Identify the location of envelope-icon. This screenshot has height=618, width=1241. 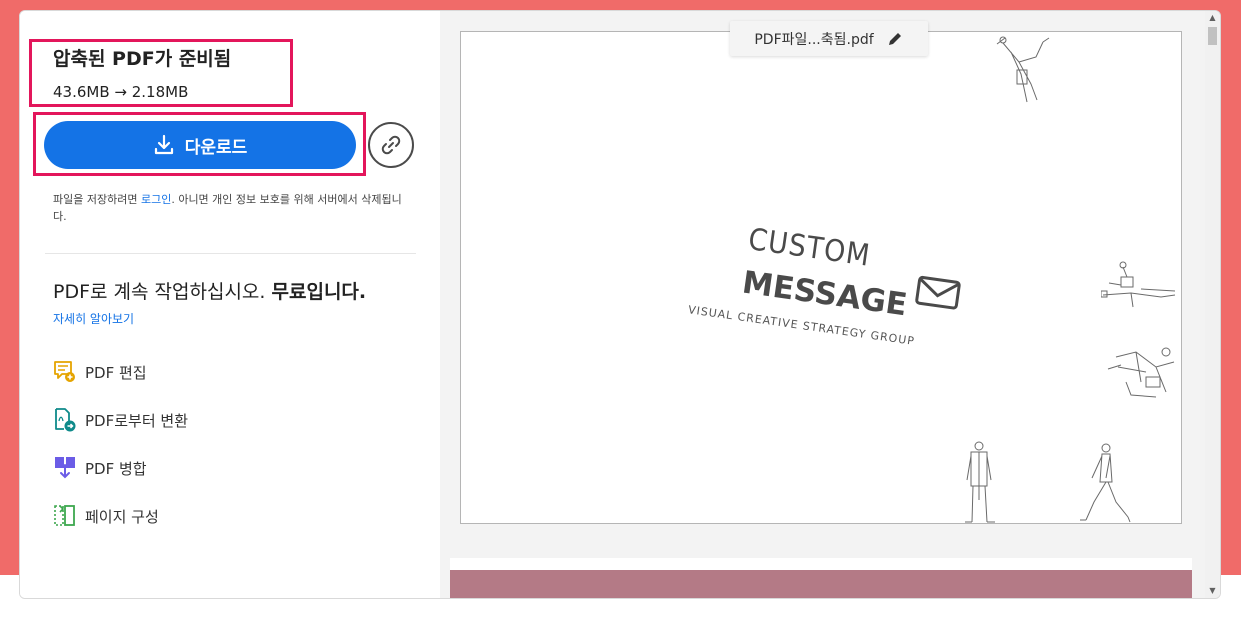
(937, 292).